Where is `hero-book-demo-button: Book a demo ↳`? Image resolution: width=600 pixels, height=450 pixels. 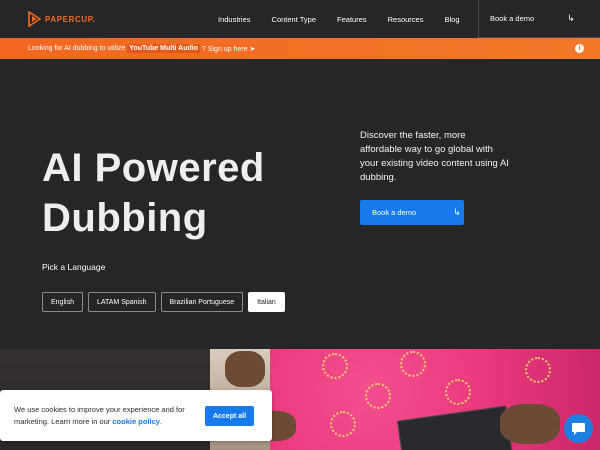
hero-book-demo-button: Book a demo ↳ is located at coordinates (412, 212).